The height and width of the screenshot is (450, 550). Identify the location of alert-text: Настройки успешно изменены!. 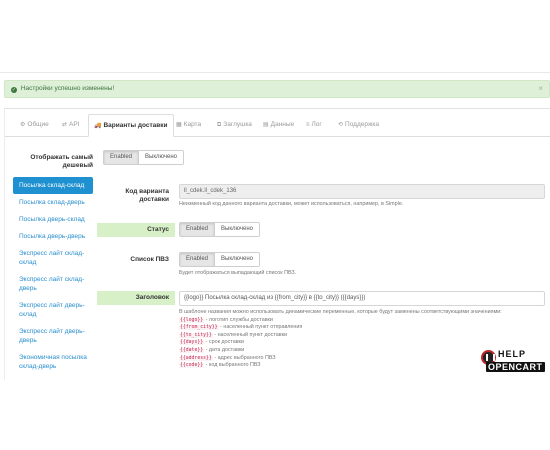
(67, 88).